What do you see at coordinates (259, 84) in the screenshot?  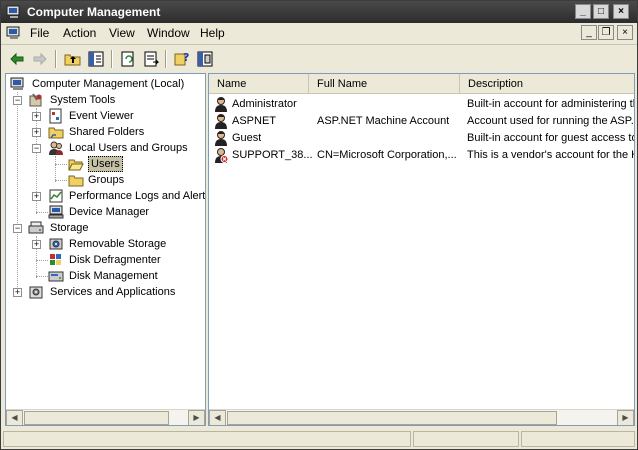 I see `column-header-name: Name` at bounding box center [259, 84].